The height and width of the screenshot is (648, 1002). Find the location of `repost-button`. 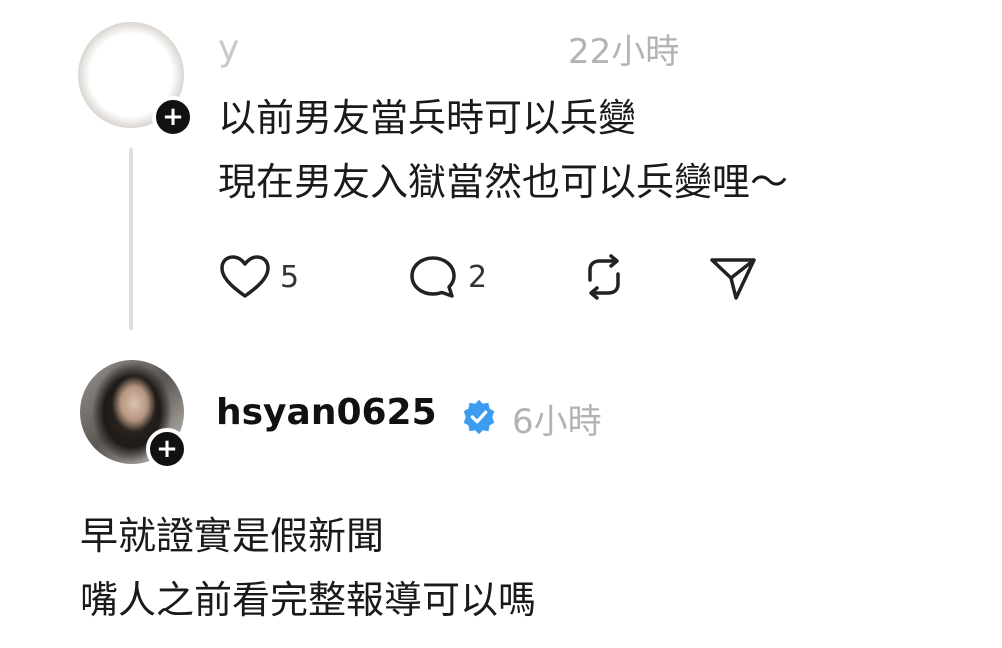

repost-button is located at coordinates (604, 277).